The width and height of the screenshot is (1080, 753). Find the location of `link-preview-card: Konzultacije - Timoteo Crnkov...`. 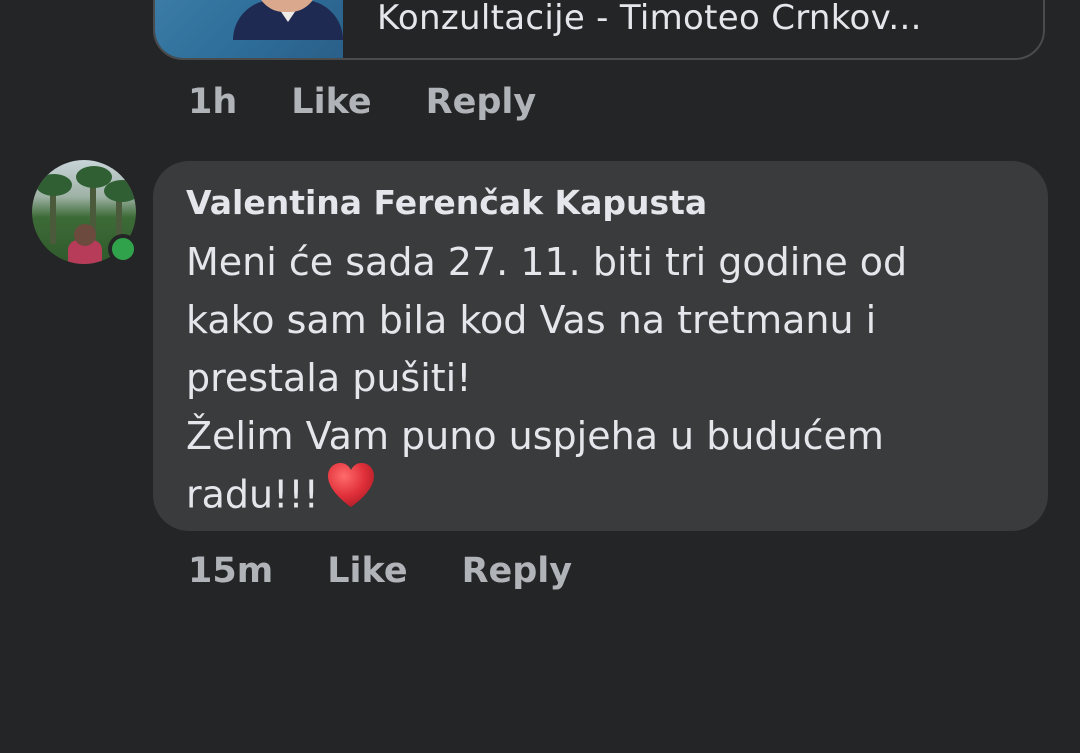

link-preview-card: Konzultacije - Timoteo Crnkov... is located at coordinates (599, 30).